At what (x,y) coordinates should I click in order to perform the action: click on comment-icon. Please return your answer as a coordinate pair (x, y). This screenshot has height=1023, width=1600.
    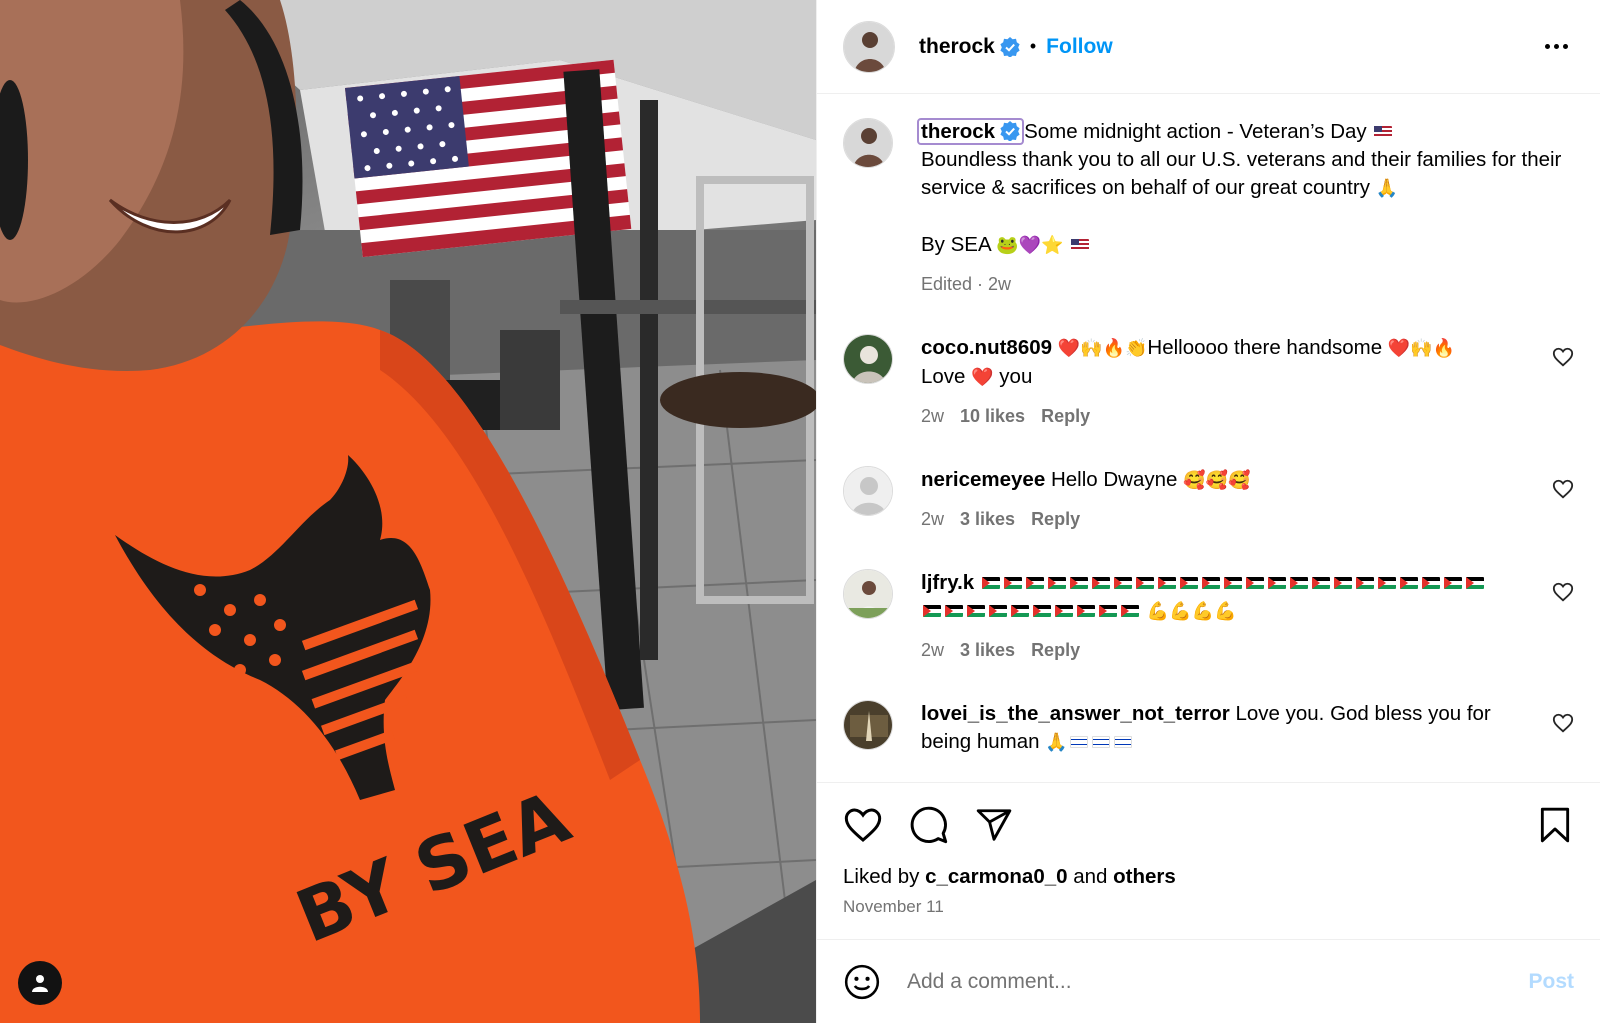
    Looking at the image, I should click on (929, 825).